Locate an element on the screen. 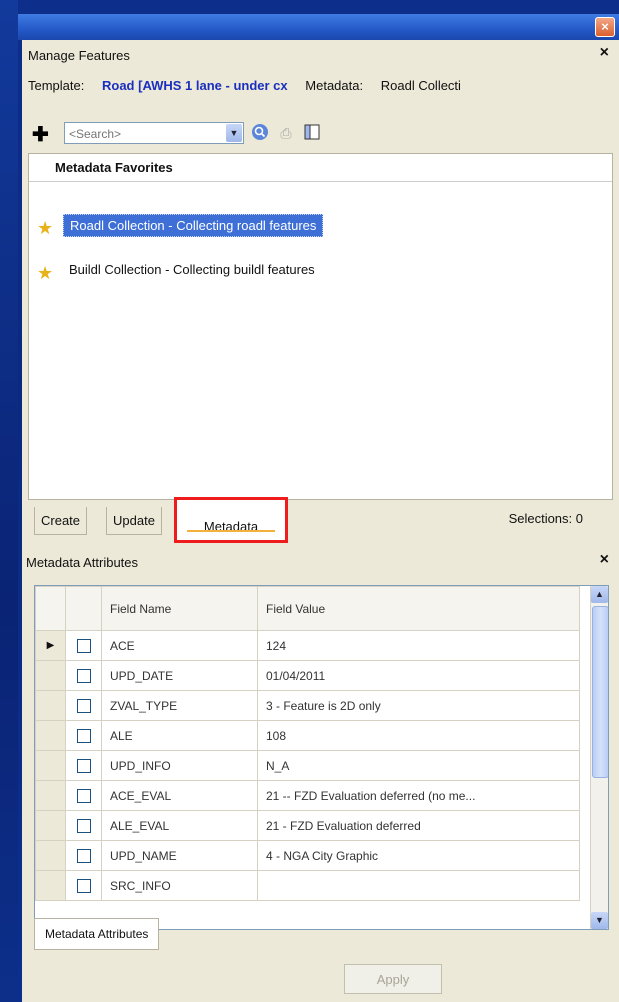 The height and width of the screenshot is (1002, 619). table-row: SRC_INFO is located at coordinates (307, 885).